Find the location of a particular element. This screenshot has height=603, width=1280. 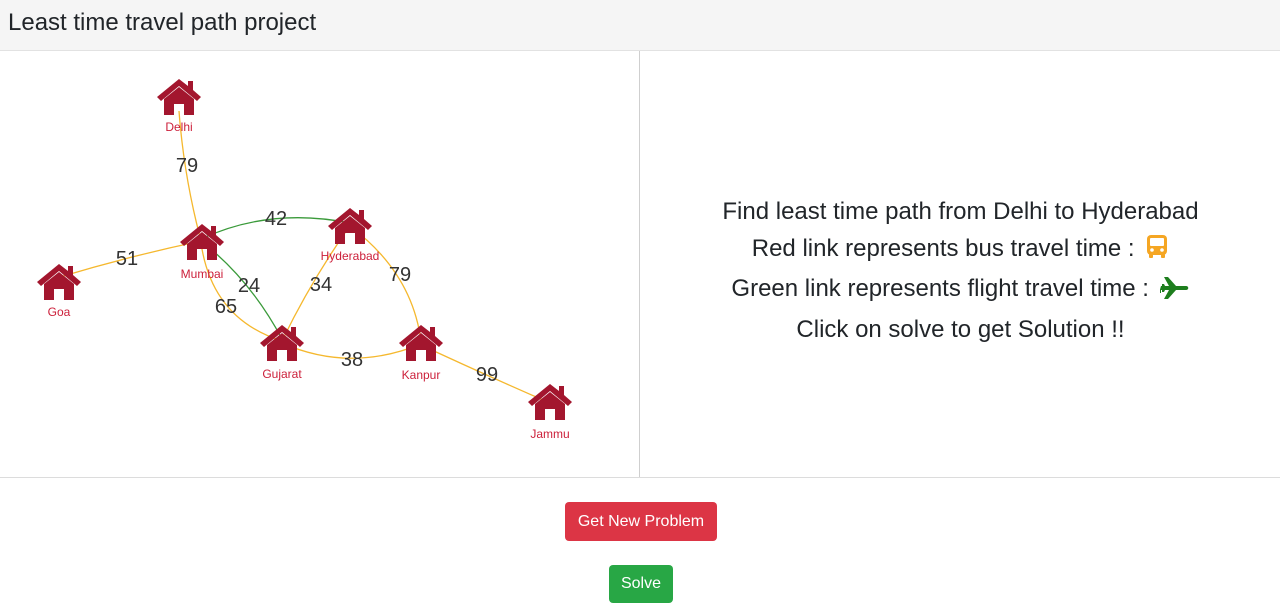

node-delhi: Delhi is located at coordinates (179, 106).